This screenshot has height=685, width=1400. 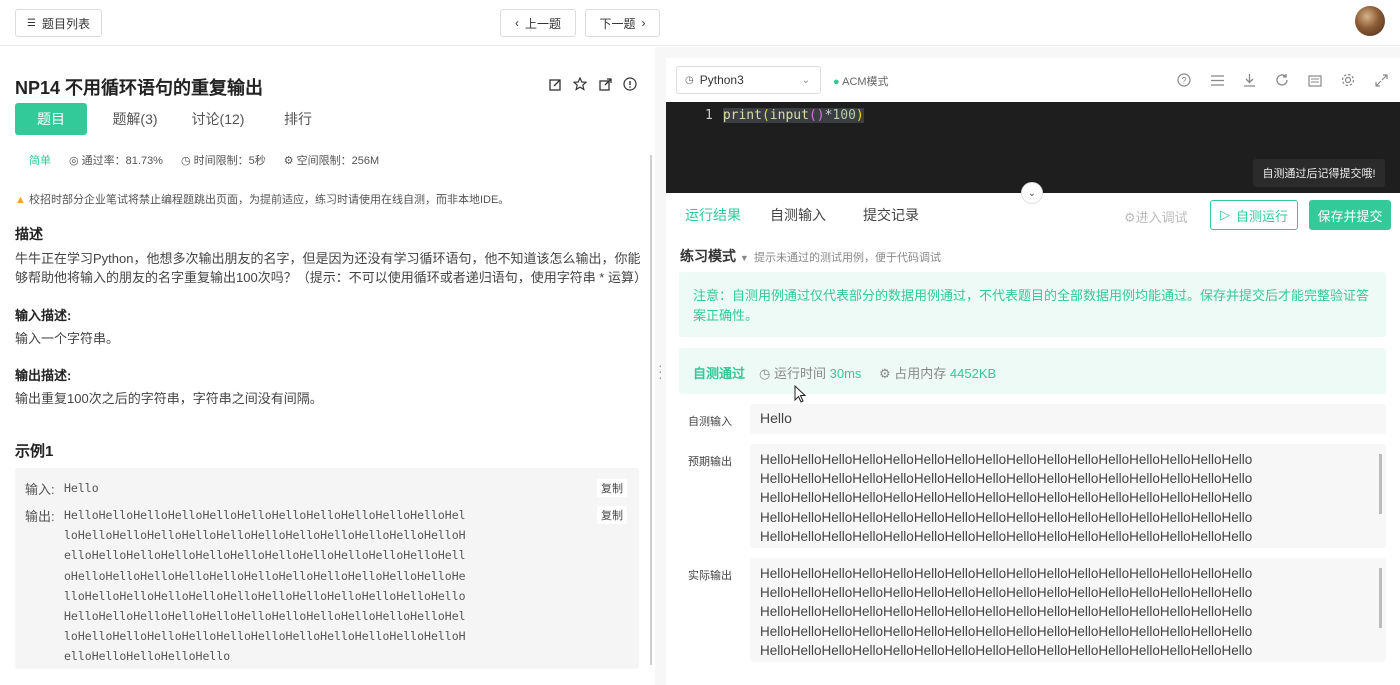 I want to click on next-problem-button: 下一题 ›, so click(x=622, y=23).